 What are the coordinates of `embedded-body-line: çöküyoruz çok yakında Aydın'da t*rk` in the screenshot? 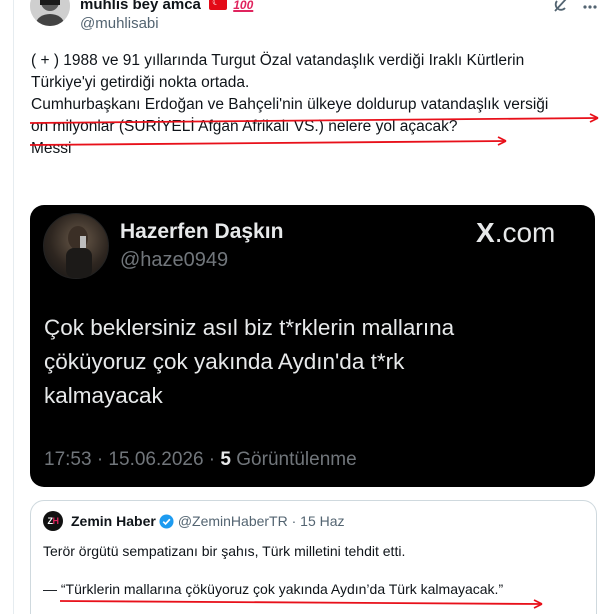 It's located at (224, 361).